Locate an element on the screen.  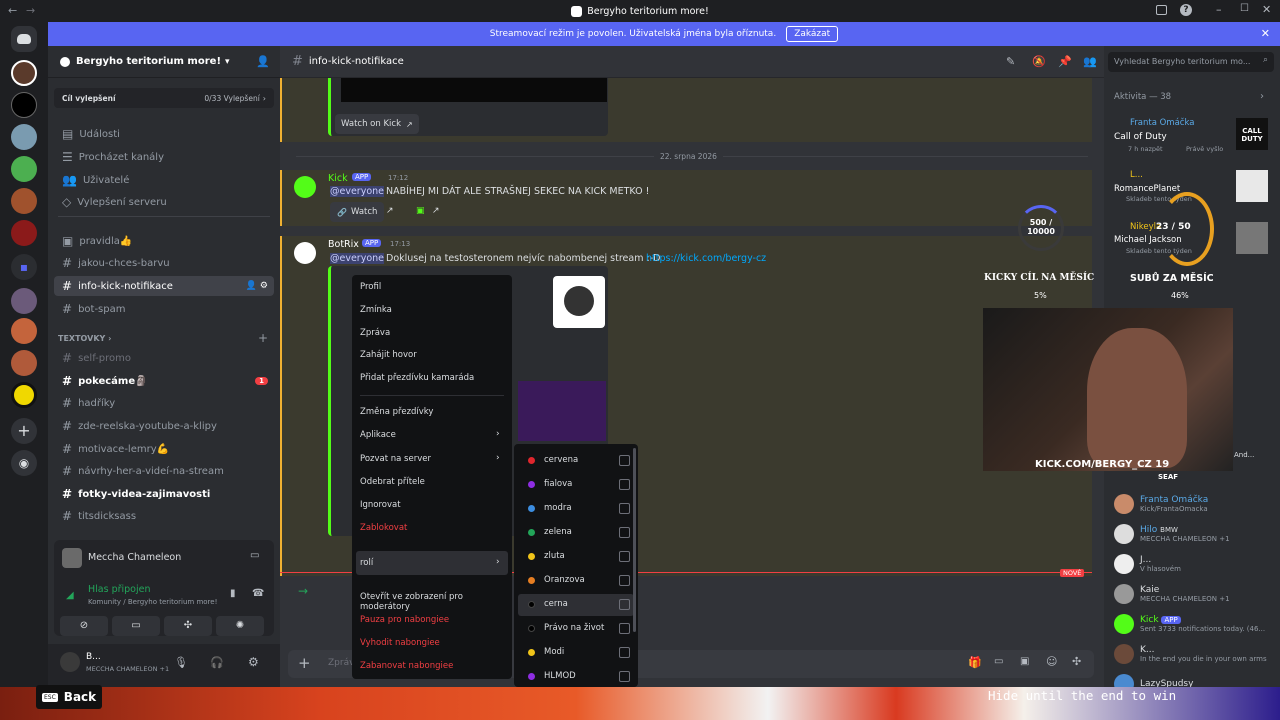
screen-share-button: ▭ is located at coordinates (136, 626).